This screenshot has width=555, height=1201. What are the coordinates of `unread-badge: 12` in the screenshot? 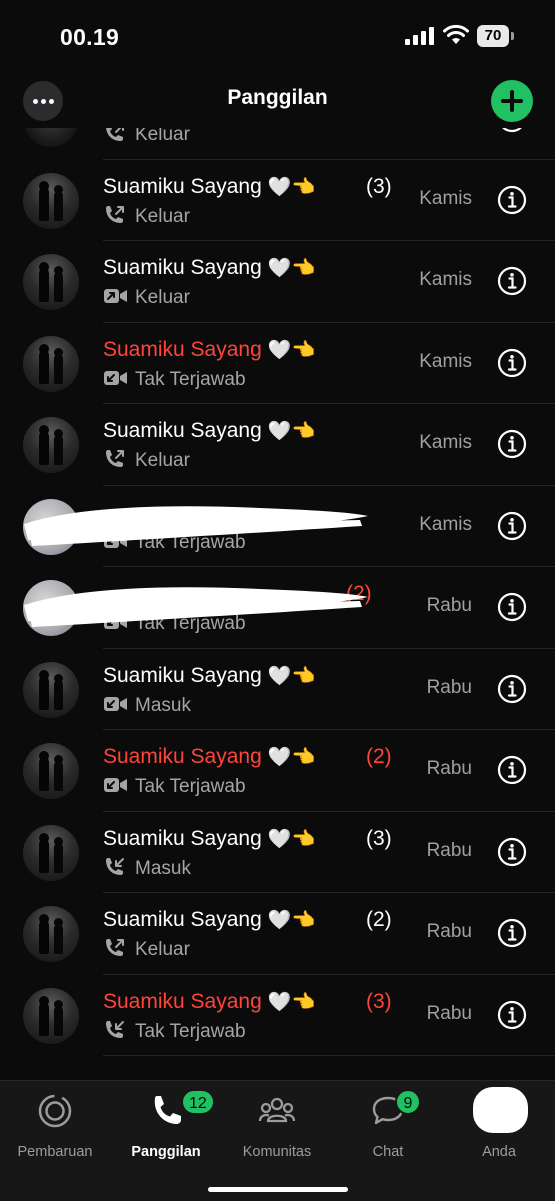 It's located at (198, 1102).